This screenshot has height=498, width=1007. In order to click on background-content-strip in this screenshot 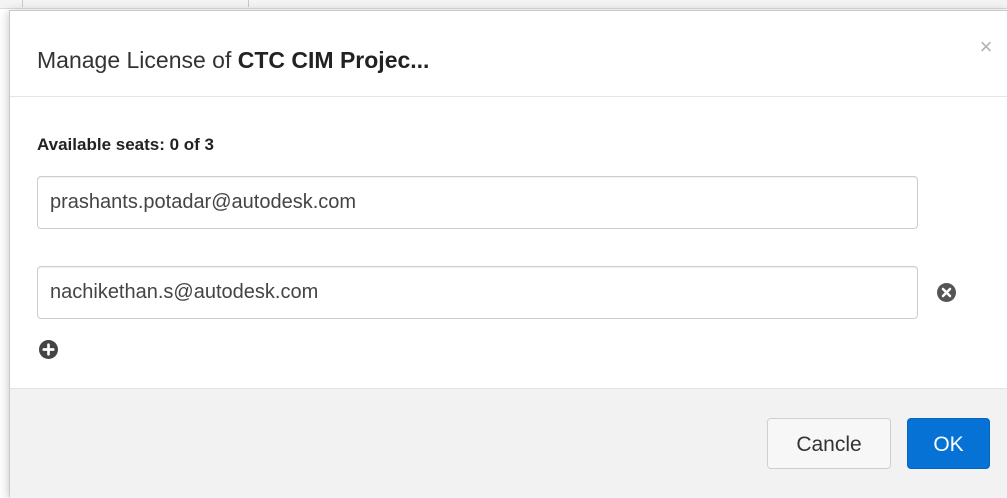, I will do `click(503, 4)`.